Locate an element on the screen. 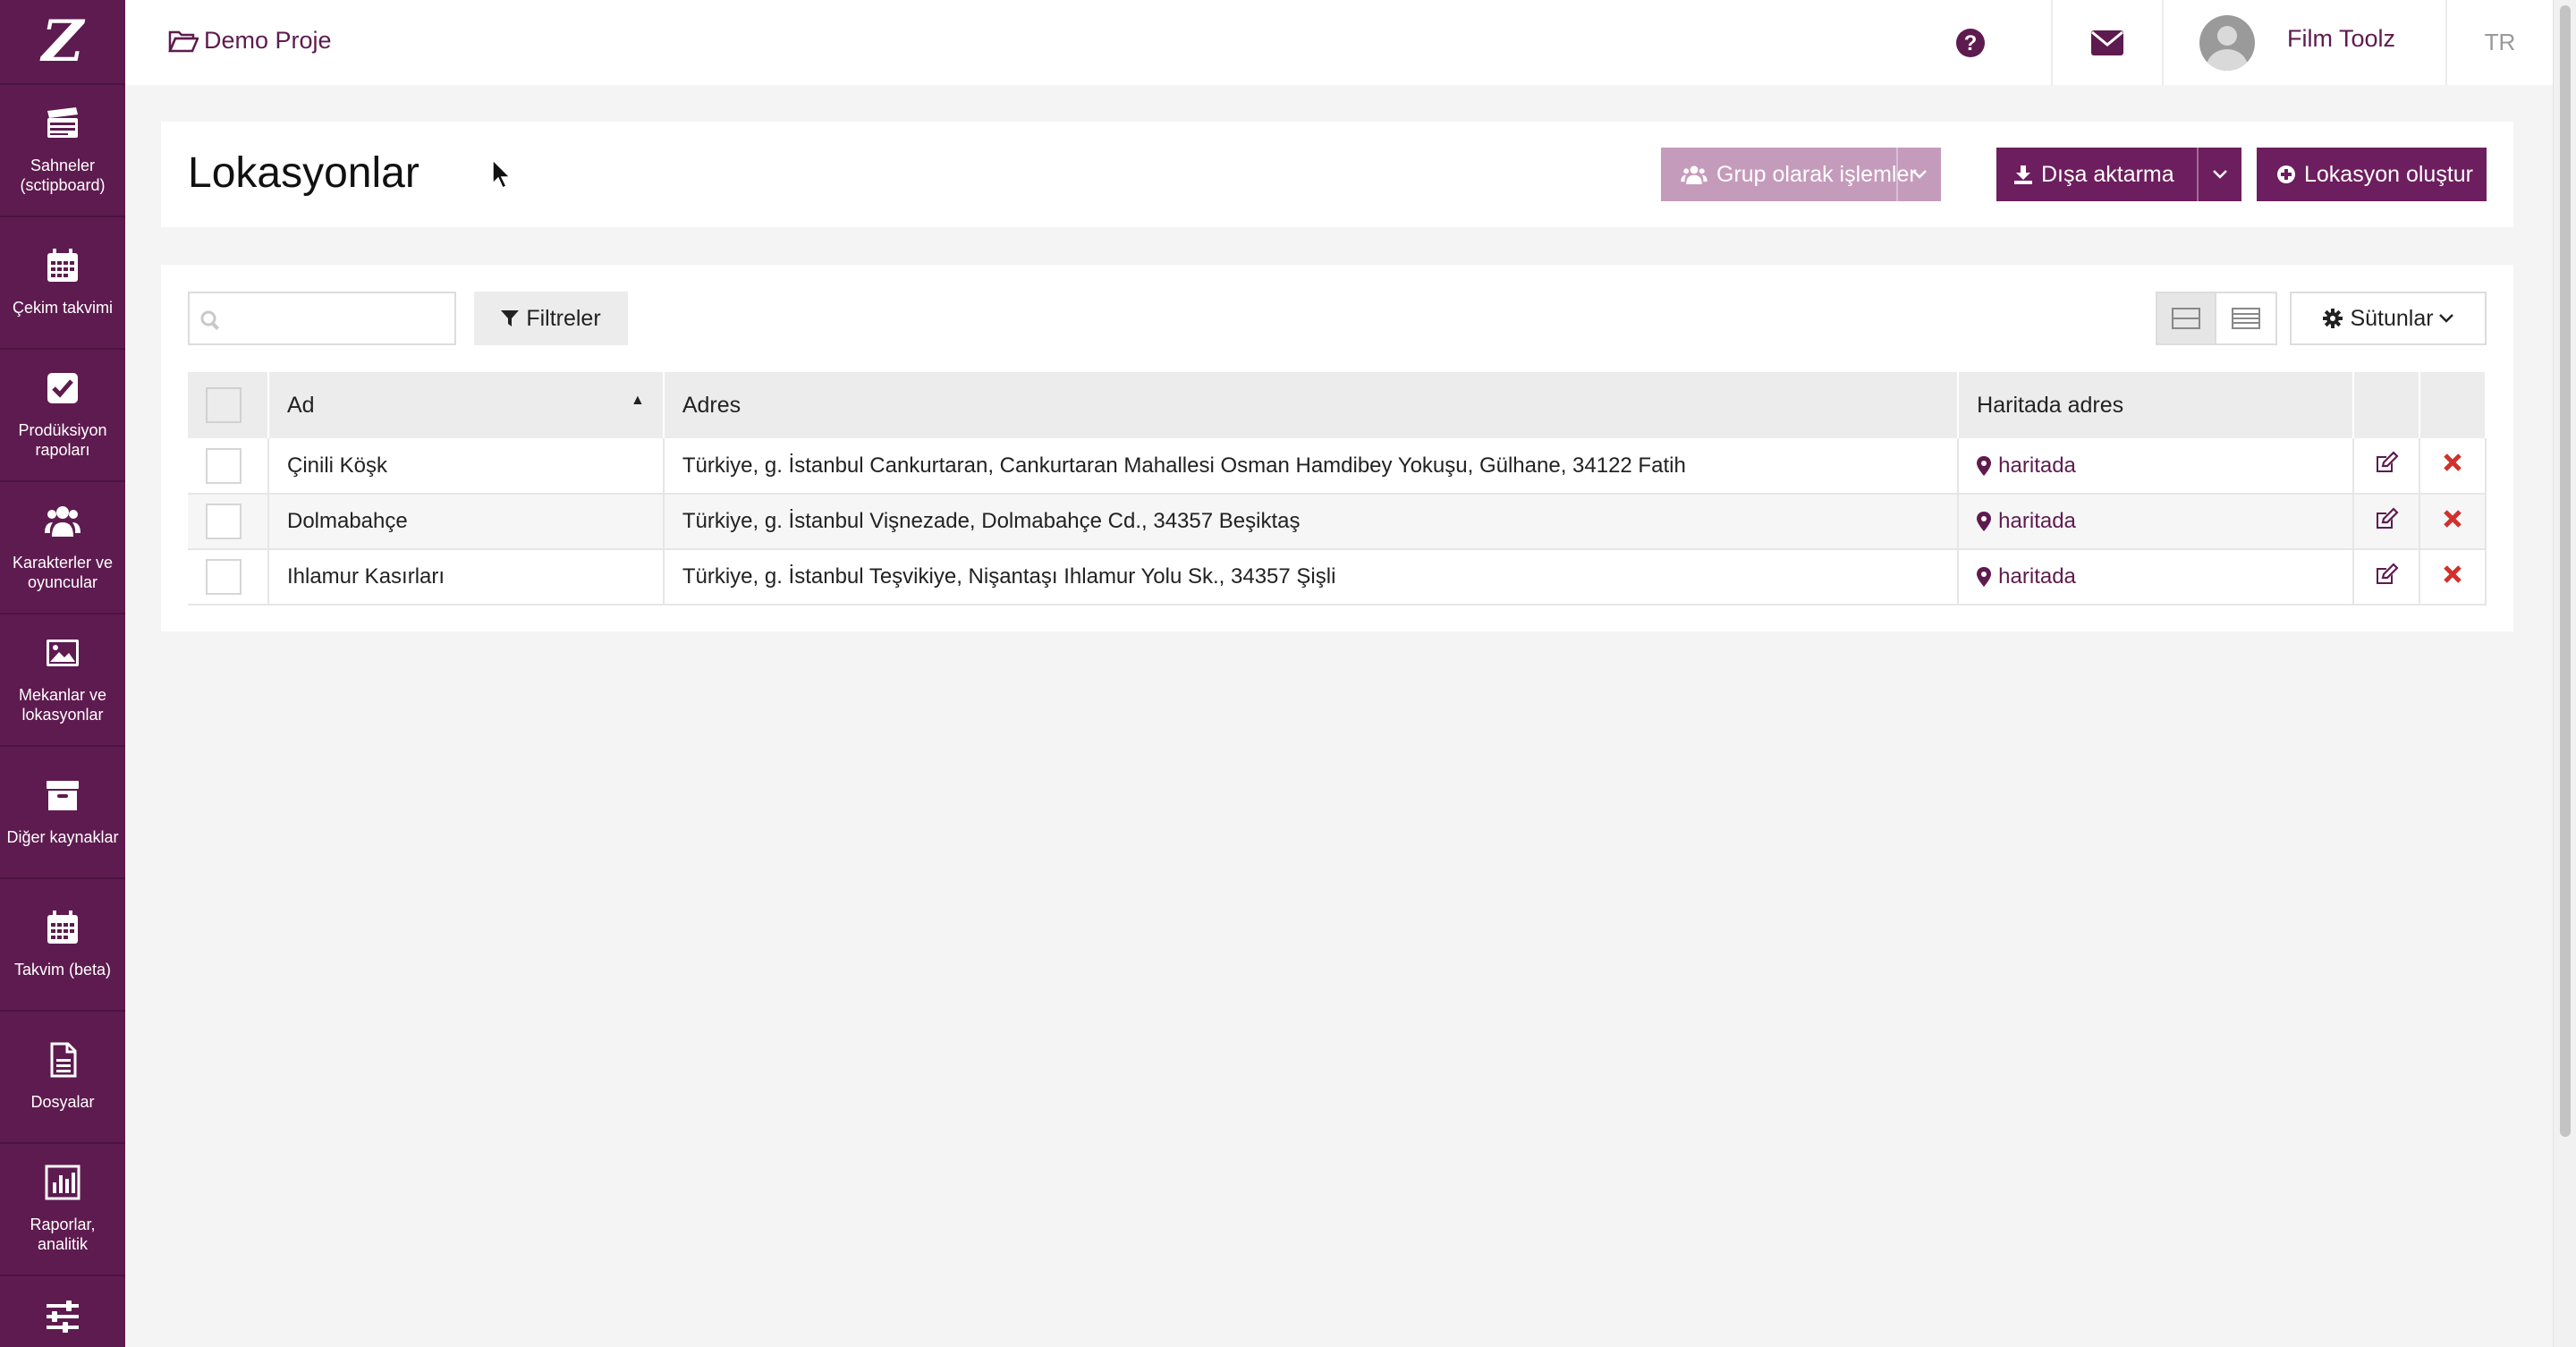 The width and height of the screenshot is (2576, 1347). sidebar-item-scenes: Sahneler (sctipboard) is located at coordinates (62, 151).